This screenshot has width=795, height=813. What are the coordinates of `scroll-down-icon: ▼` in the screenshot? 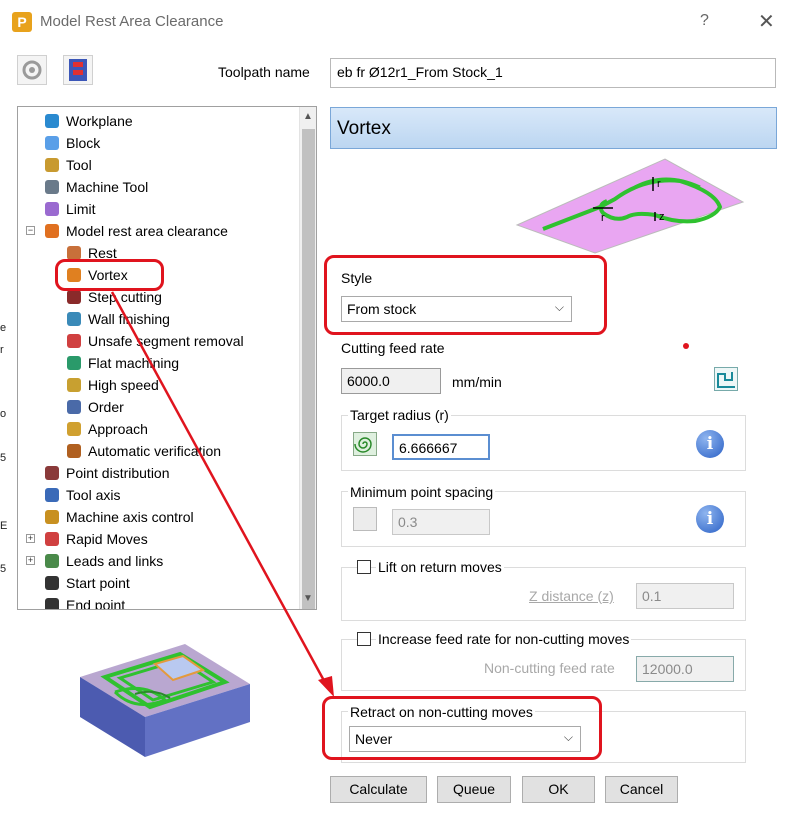 It's located at (308, 598).